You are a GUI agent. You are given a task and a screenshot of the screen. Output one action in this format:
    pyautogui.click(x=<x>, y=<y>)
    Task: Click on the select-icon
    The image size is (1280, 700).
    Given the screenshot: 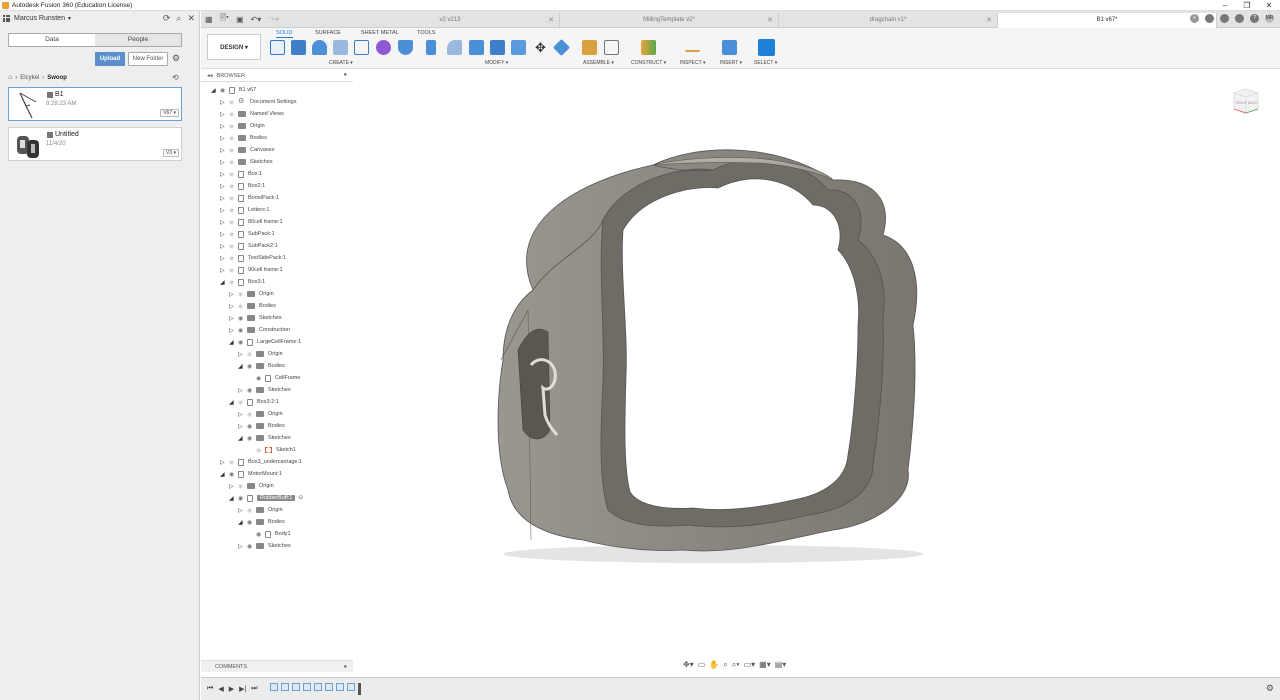 What is the action you would take?
    pyautogui.click(x=766, y=47)
    